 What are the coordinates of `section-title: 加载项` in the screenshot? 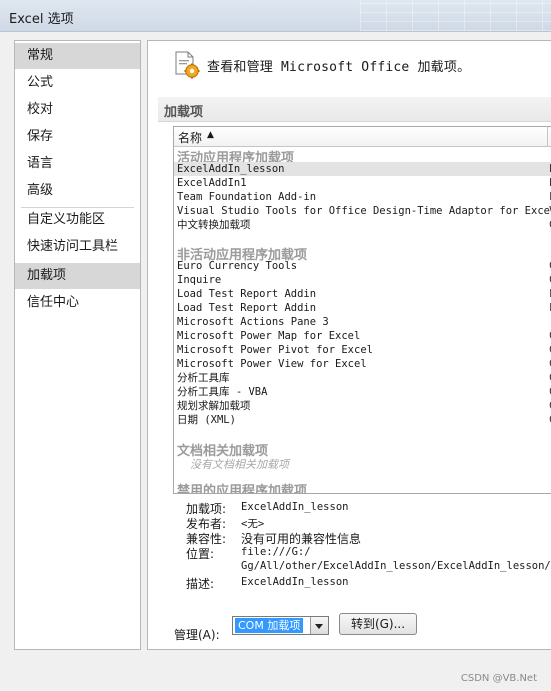 It's located at (184, 112).